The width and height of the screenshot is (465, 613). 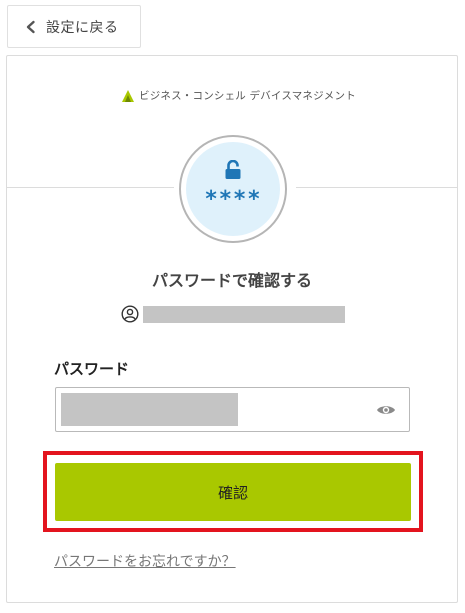 I want to click on password-input, so click(x=232, y=409).